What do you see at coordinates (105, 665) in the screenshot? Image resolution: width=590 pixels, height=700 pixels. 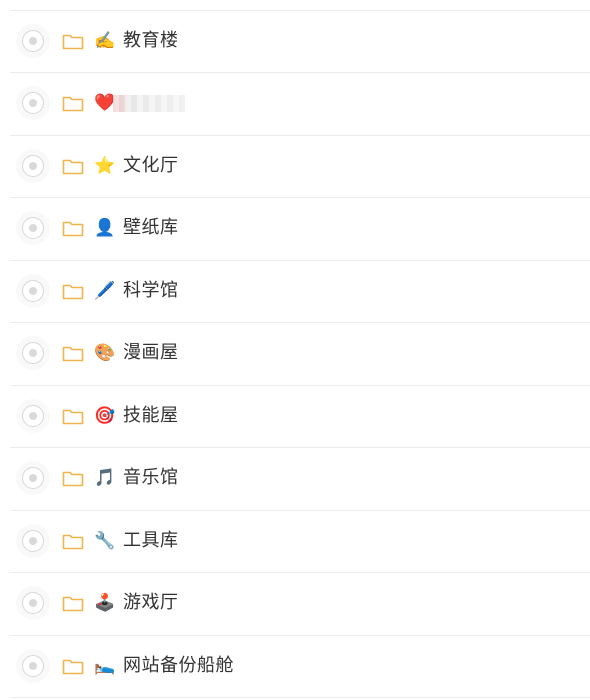 I see `bed-icon: 🛌` at bounding box center [105, 665].